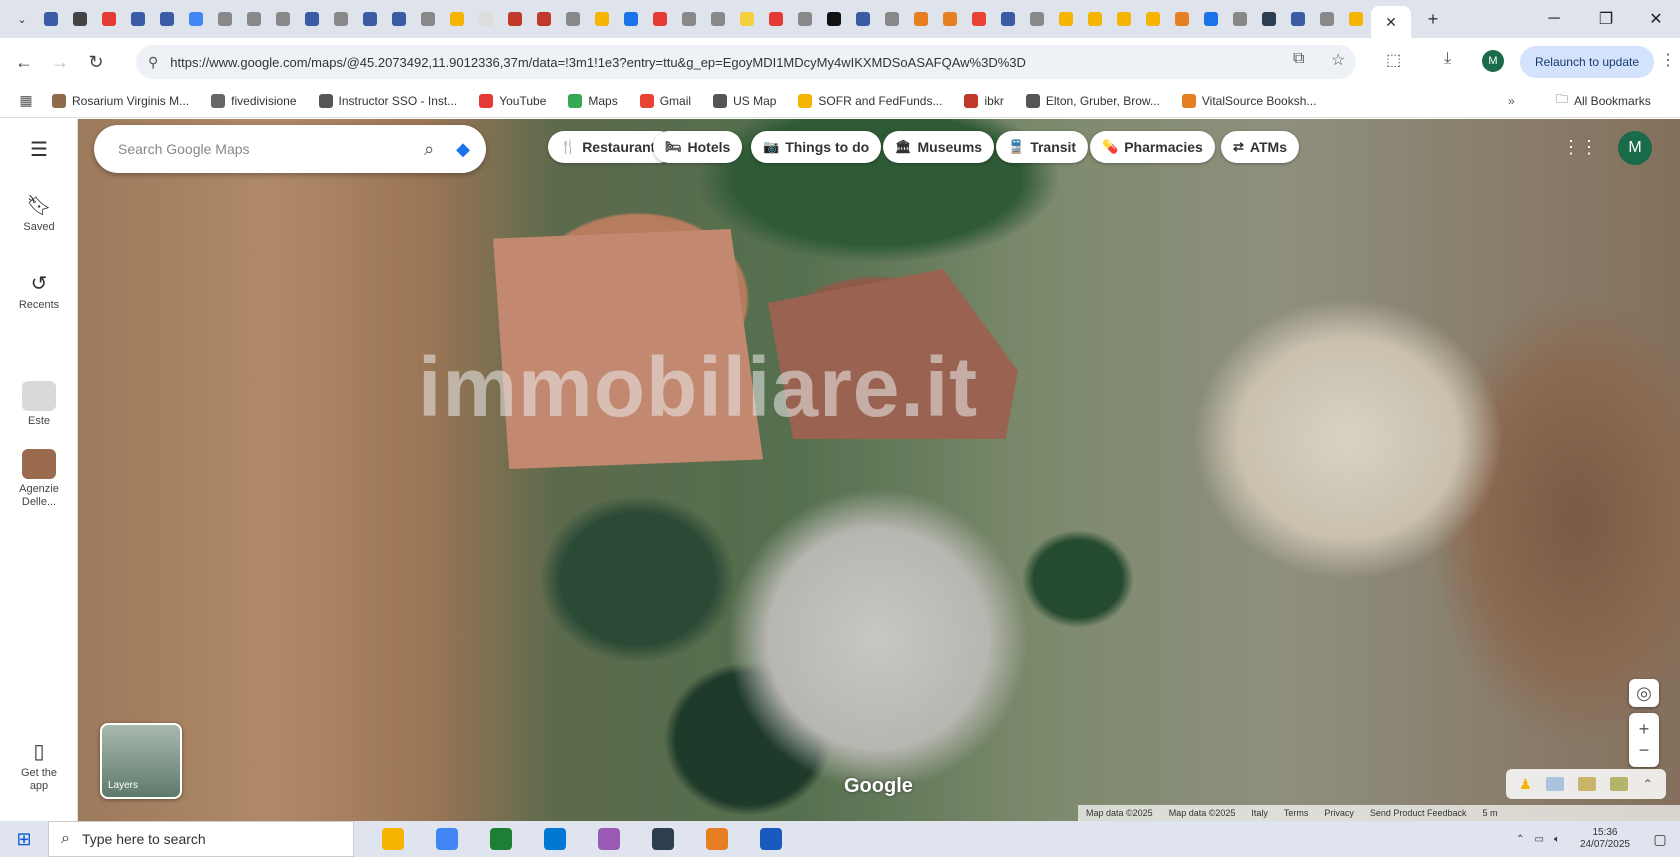 This screenshot has width=1680, height=857. I want to click on close-window-button: ✕, so click(1656, 19).